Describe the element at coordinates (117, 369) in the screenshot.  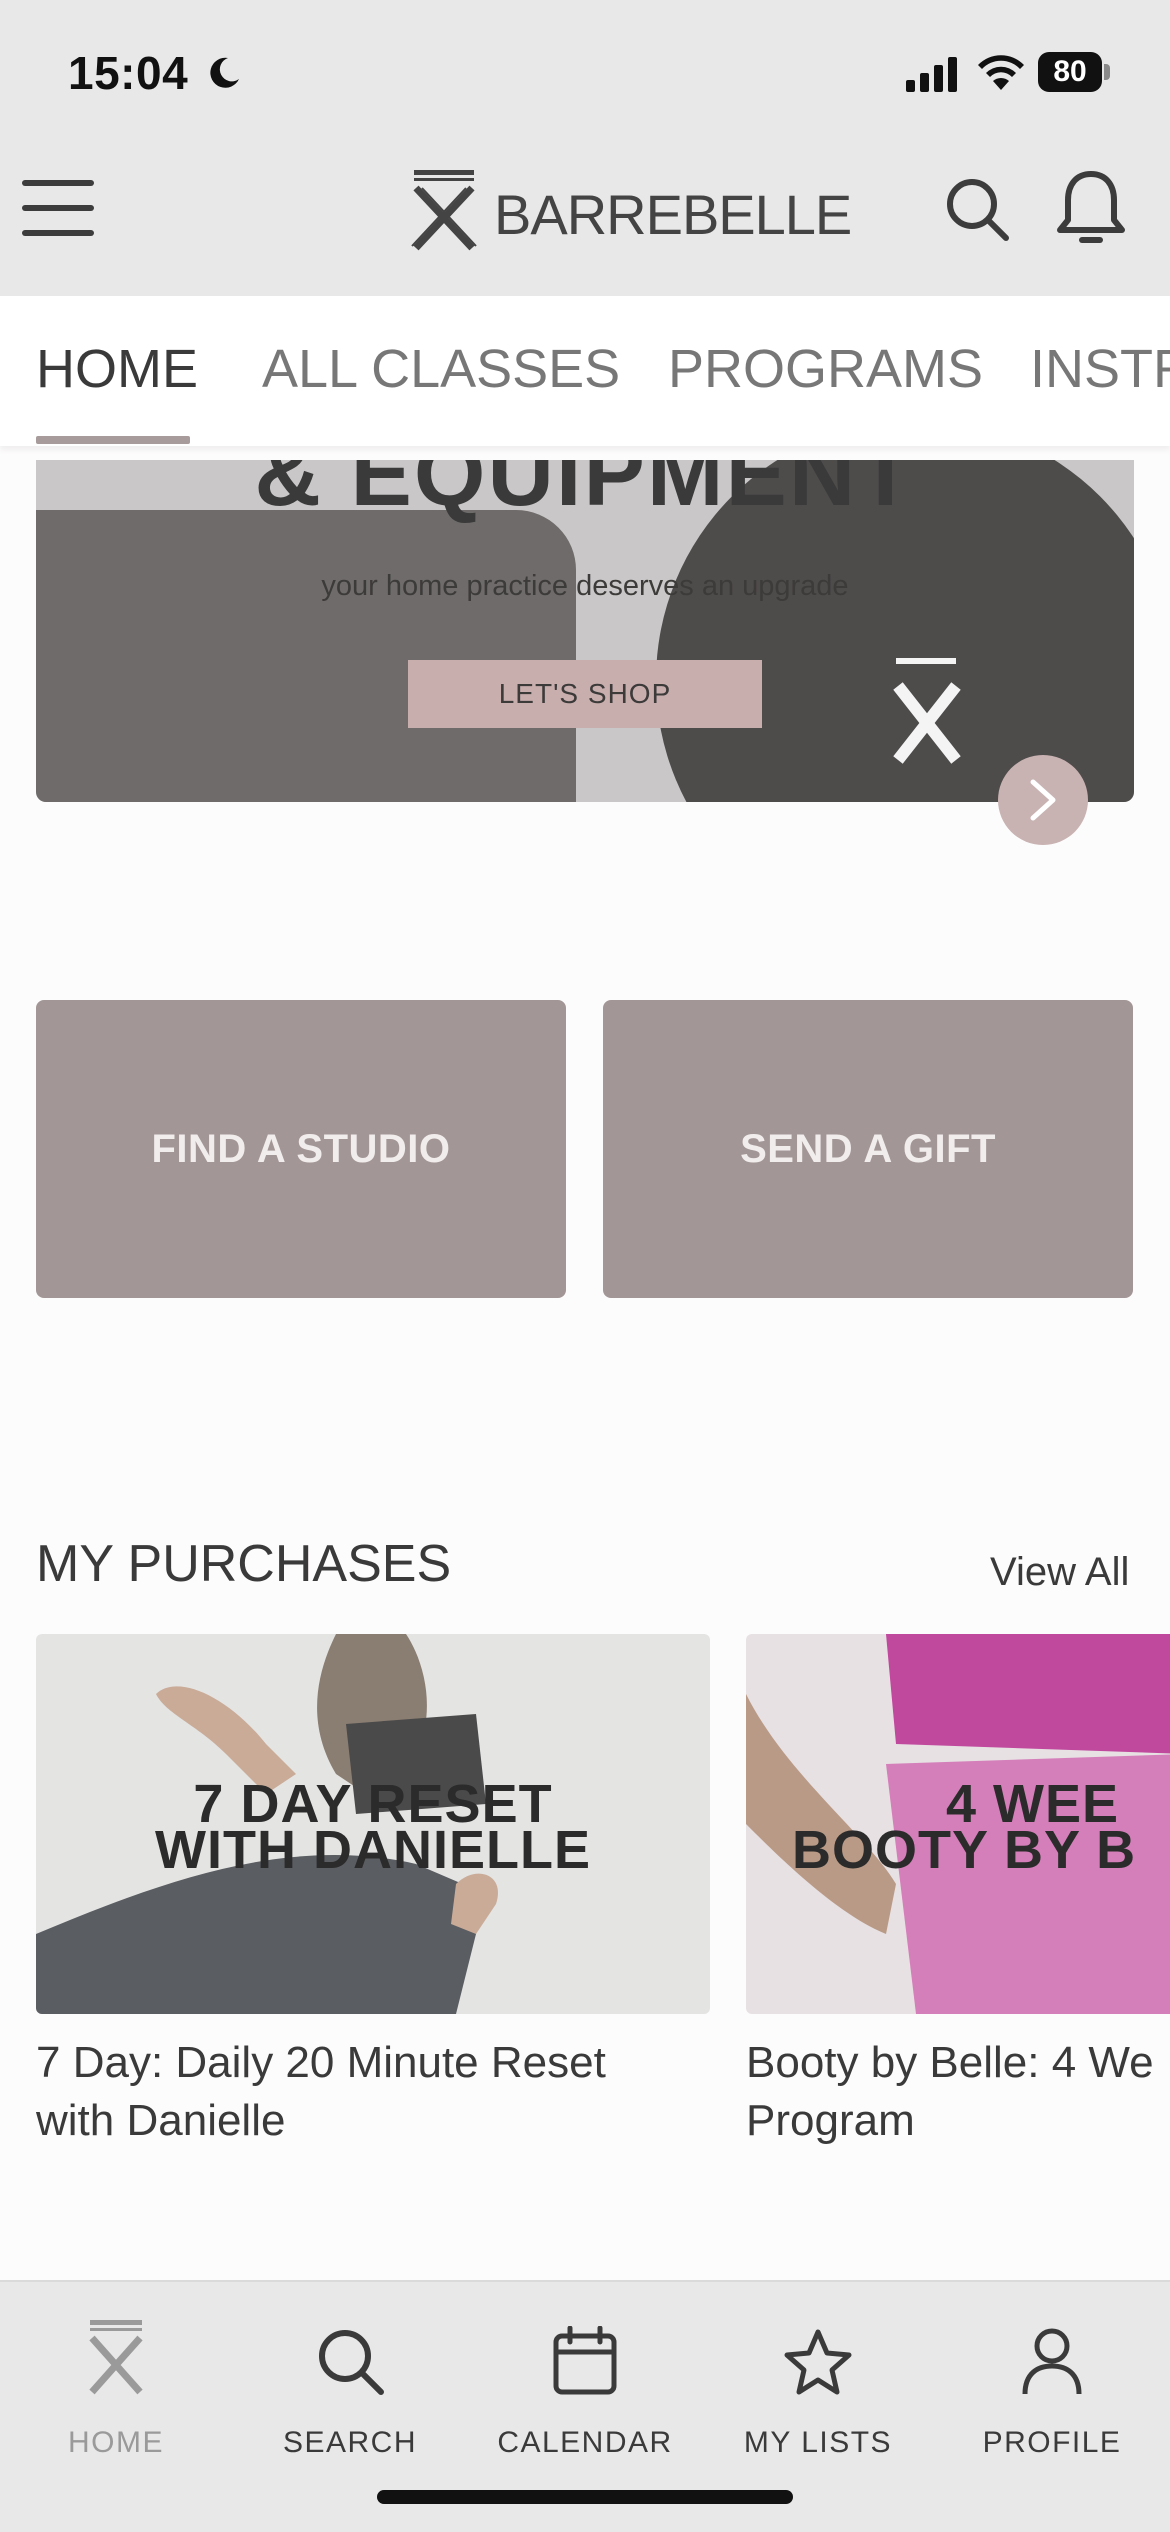
I see `tab-home: HOME` at that location.